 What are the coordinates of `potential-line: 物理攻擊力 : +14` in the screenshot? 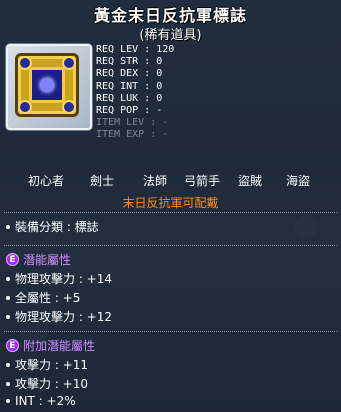 It's located at (58, 278).